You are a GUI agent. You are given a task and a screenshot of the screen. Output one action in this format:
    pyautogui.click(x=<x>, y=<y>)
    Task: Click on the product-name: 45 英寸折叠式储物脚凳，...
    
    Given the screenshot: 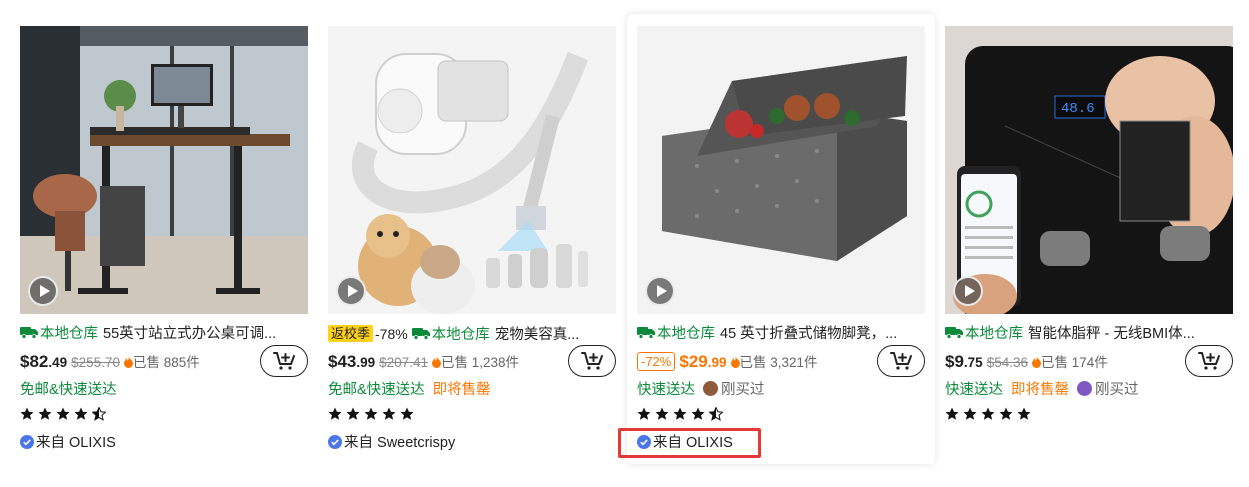 What is the action you would take?
    pyautogui.click(x=808, y=334)
    